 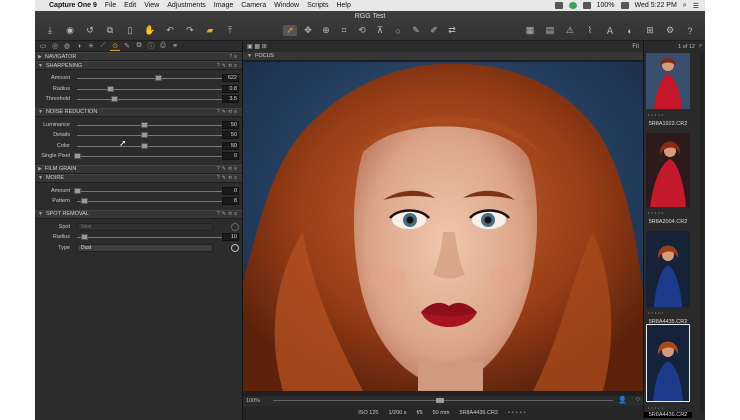 I want to click on person-icon: 👤, so click(x=622, y=400).